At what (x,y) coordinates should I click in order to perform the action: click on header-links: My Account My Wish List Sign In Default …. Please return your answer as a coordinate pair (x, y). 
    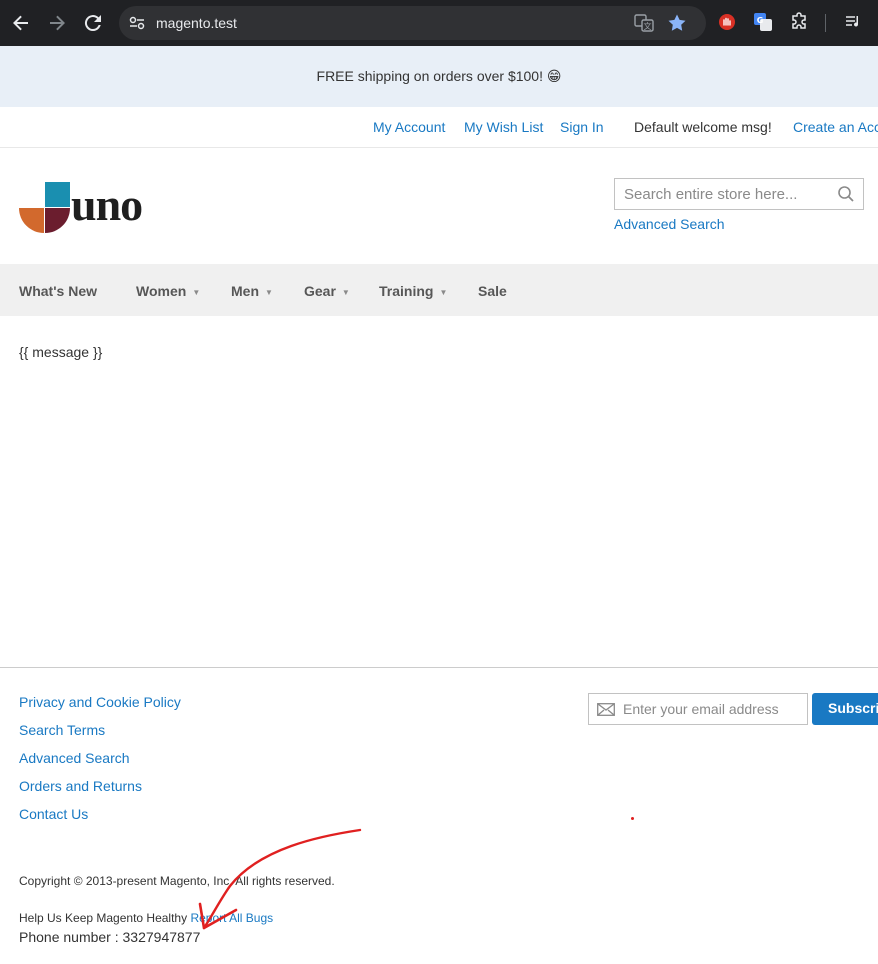
    Looking at the image, I should click on (439, 127).